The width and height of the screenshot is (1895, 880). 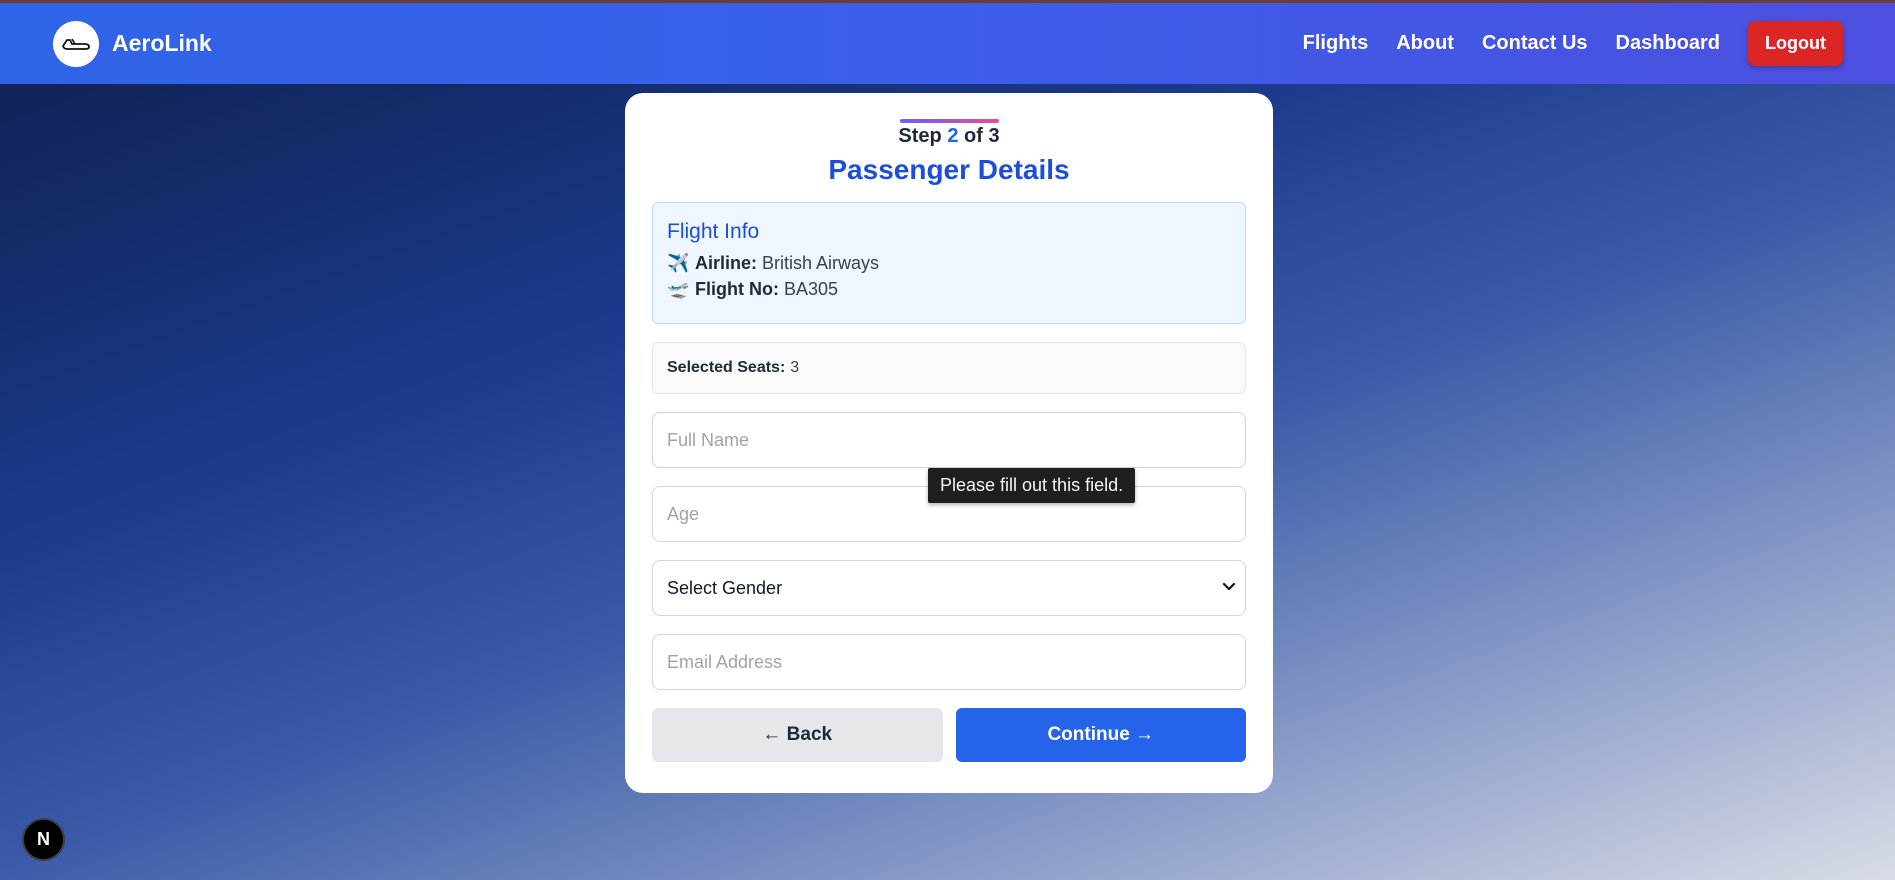 What do you see at coordinates (973, 136) in the screenshot?
I see `step-of: of` at bounding box center [973, 136].